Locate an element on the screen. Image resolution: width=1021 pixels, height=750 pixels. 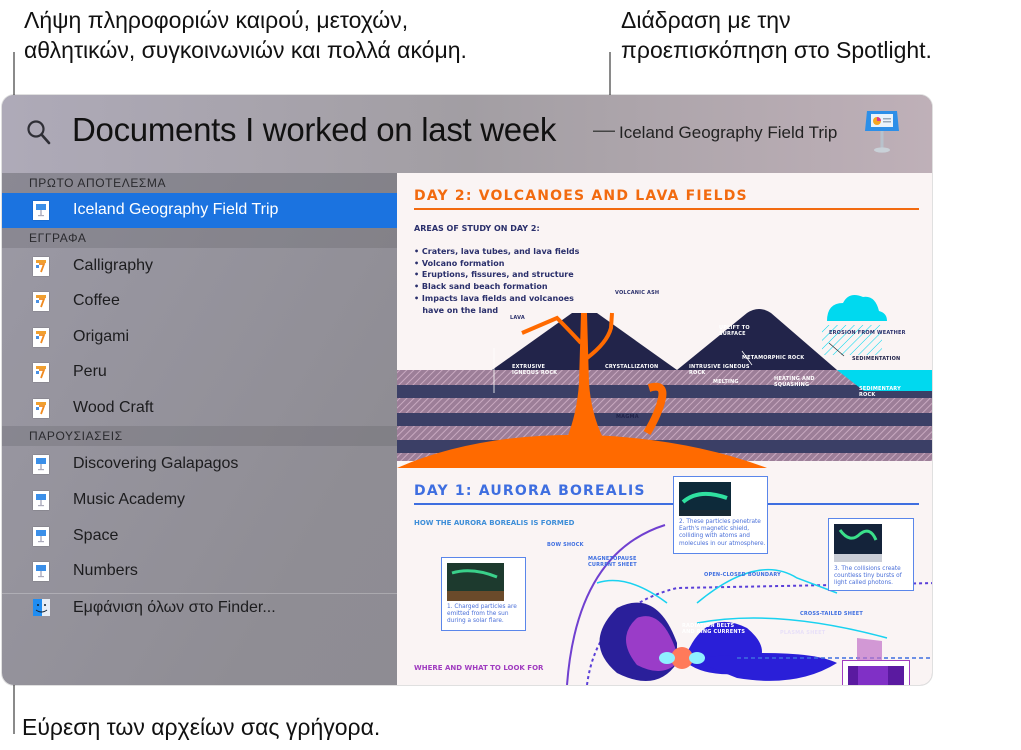
bullet: • Craters, lava tubes, and lava fields is located at coordinates (497, 251).